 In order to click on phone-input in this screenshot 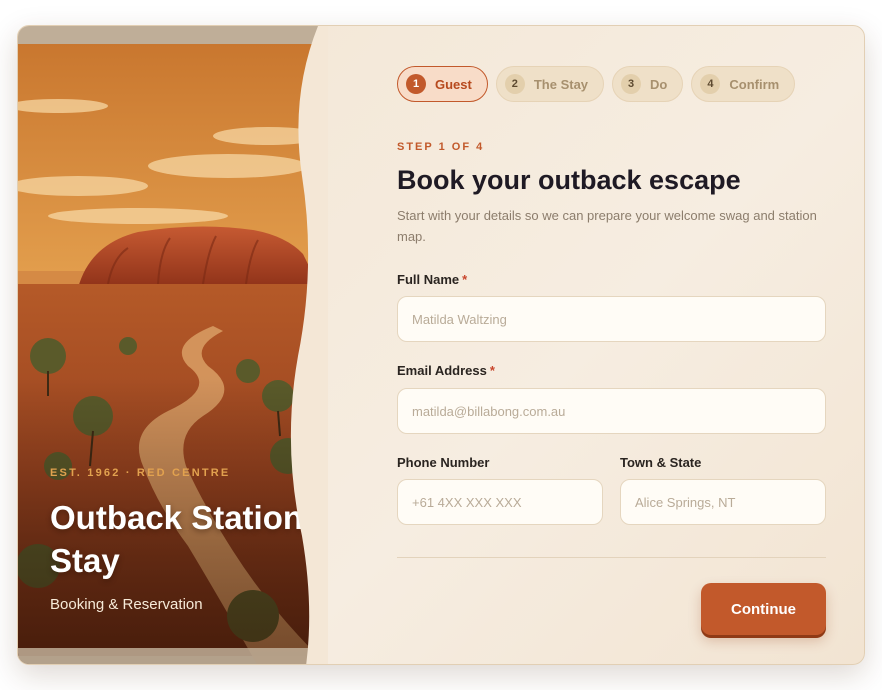, I will do `click(500, 502)`.